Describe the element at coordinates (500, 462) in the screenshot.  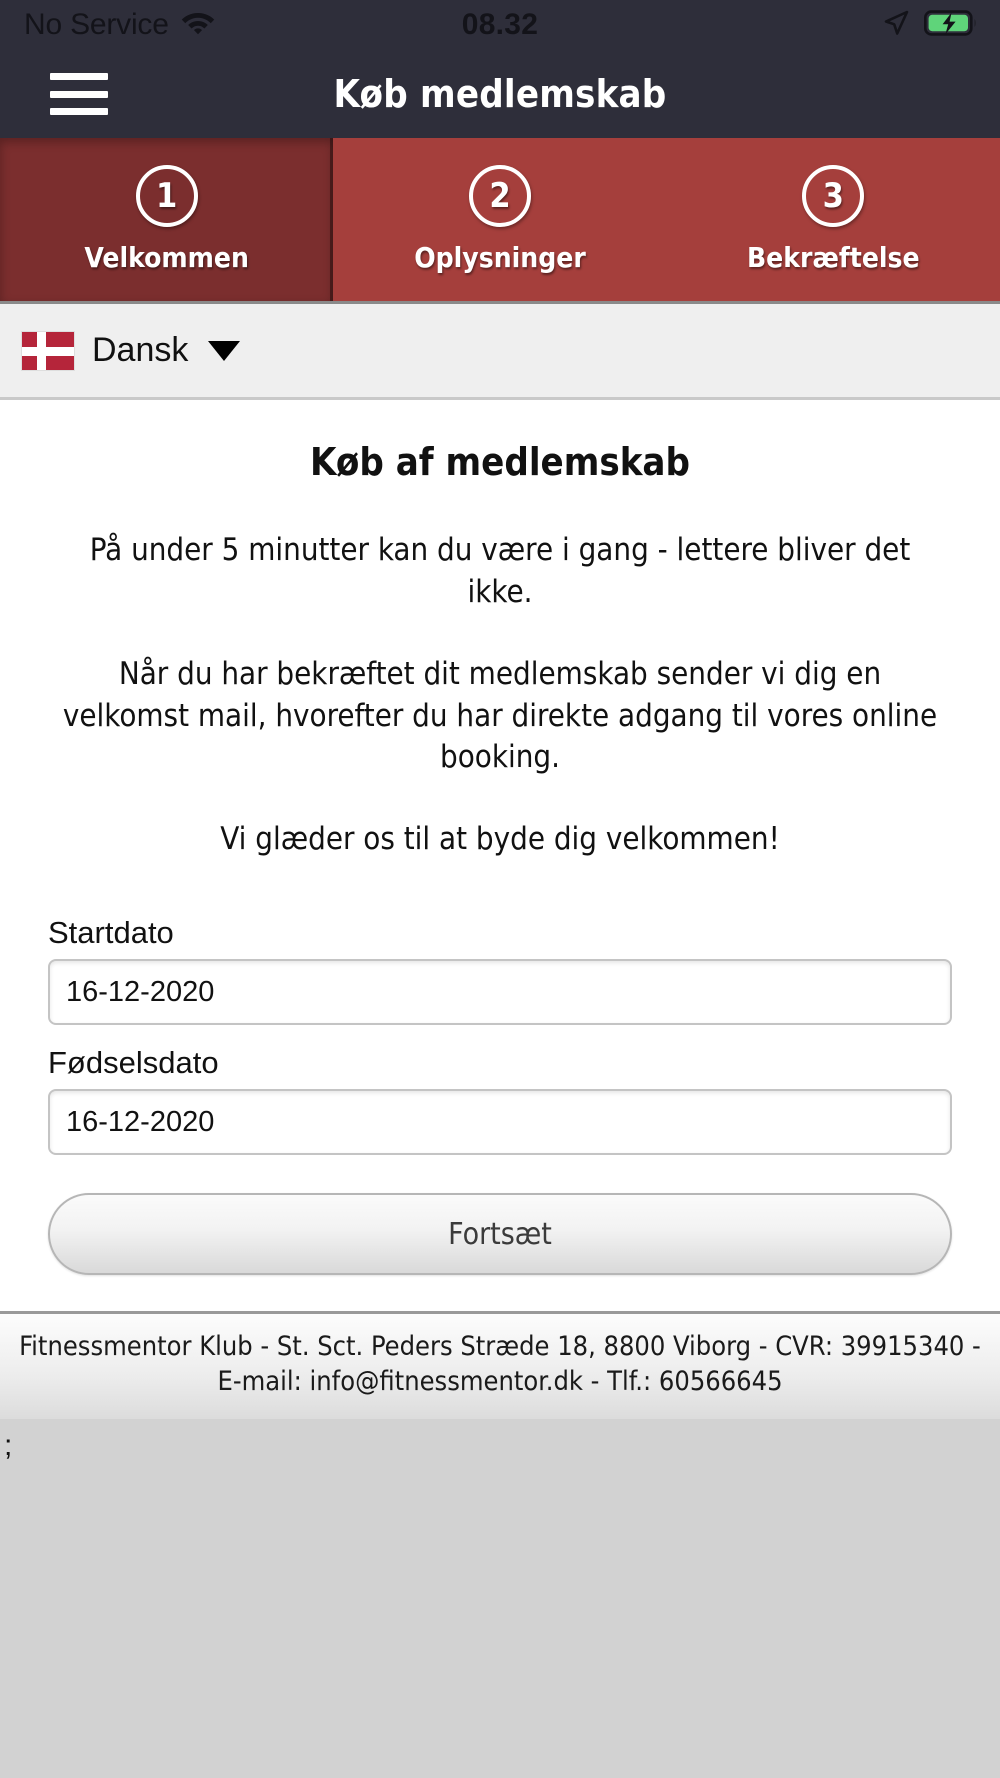
I see `content-heading: Køb af medlemskab` at that location.